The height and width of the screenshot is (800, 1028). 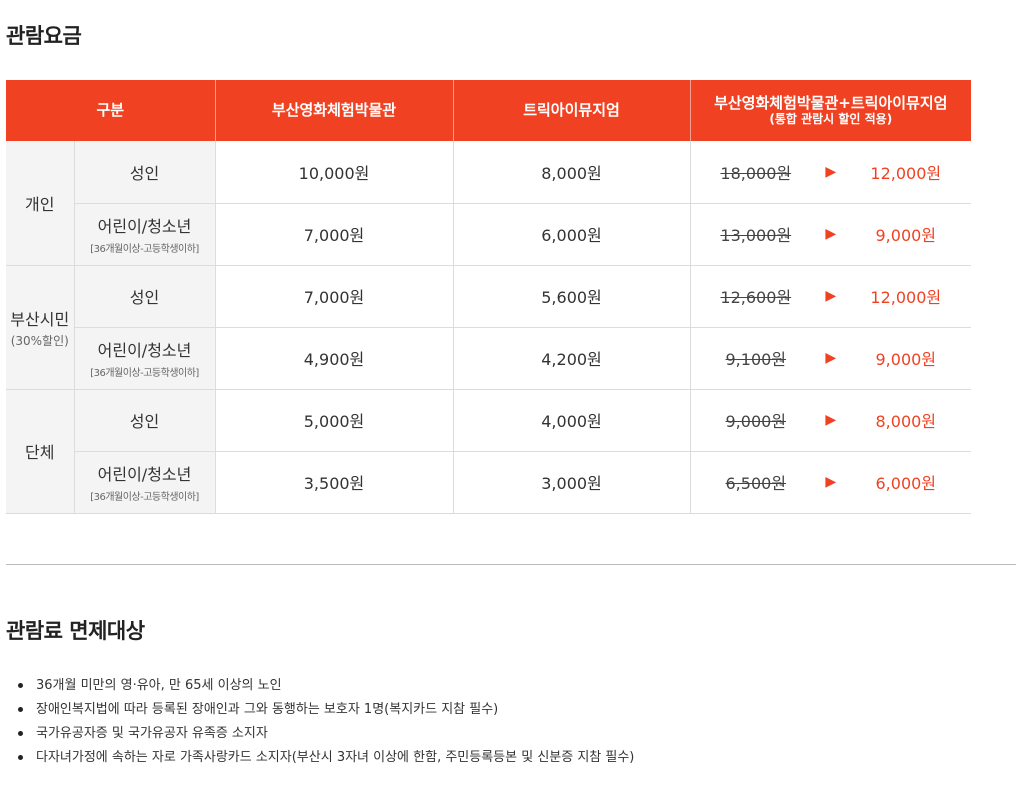 What do you see at coordinates (152, 733) in the screenshot?
I see `list-item-text: 국가유공자증 및 국가유공자 유족증 소지자` at bounding box center [152, 733].